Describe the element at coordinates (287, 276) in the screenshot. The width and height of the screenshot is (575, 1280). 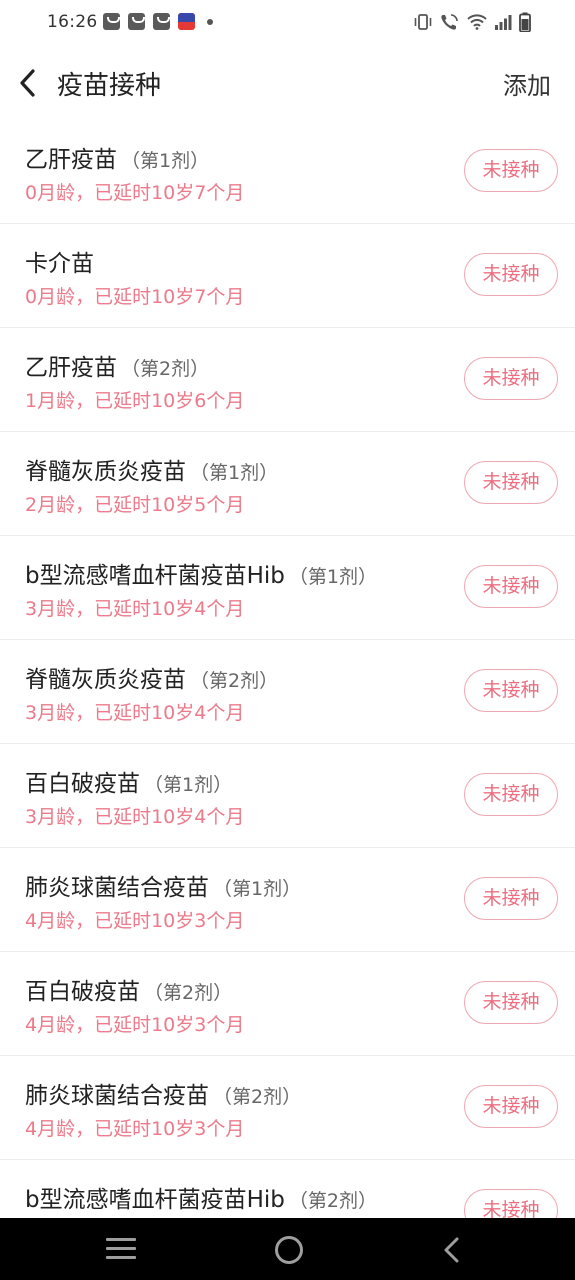
I see `vaccine-list-item: 卡介苗 0月龄，已延时10岁7个月 未接种` at that location.